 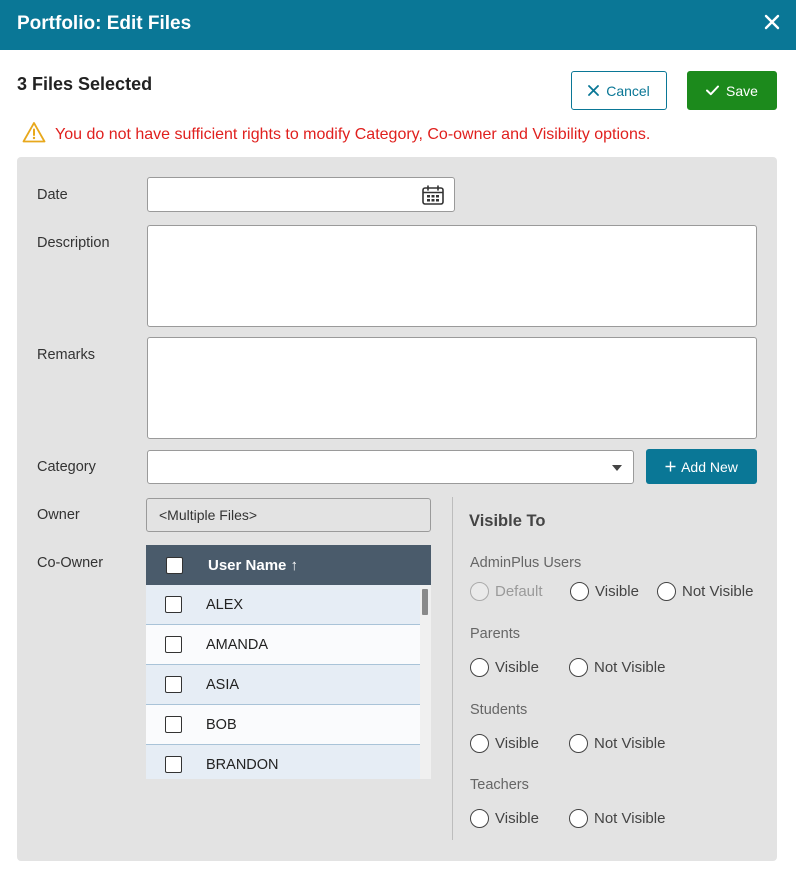 I want to click on username-cell: ASIA, so click(x=223, y=684).